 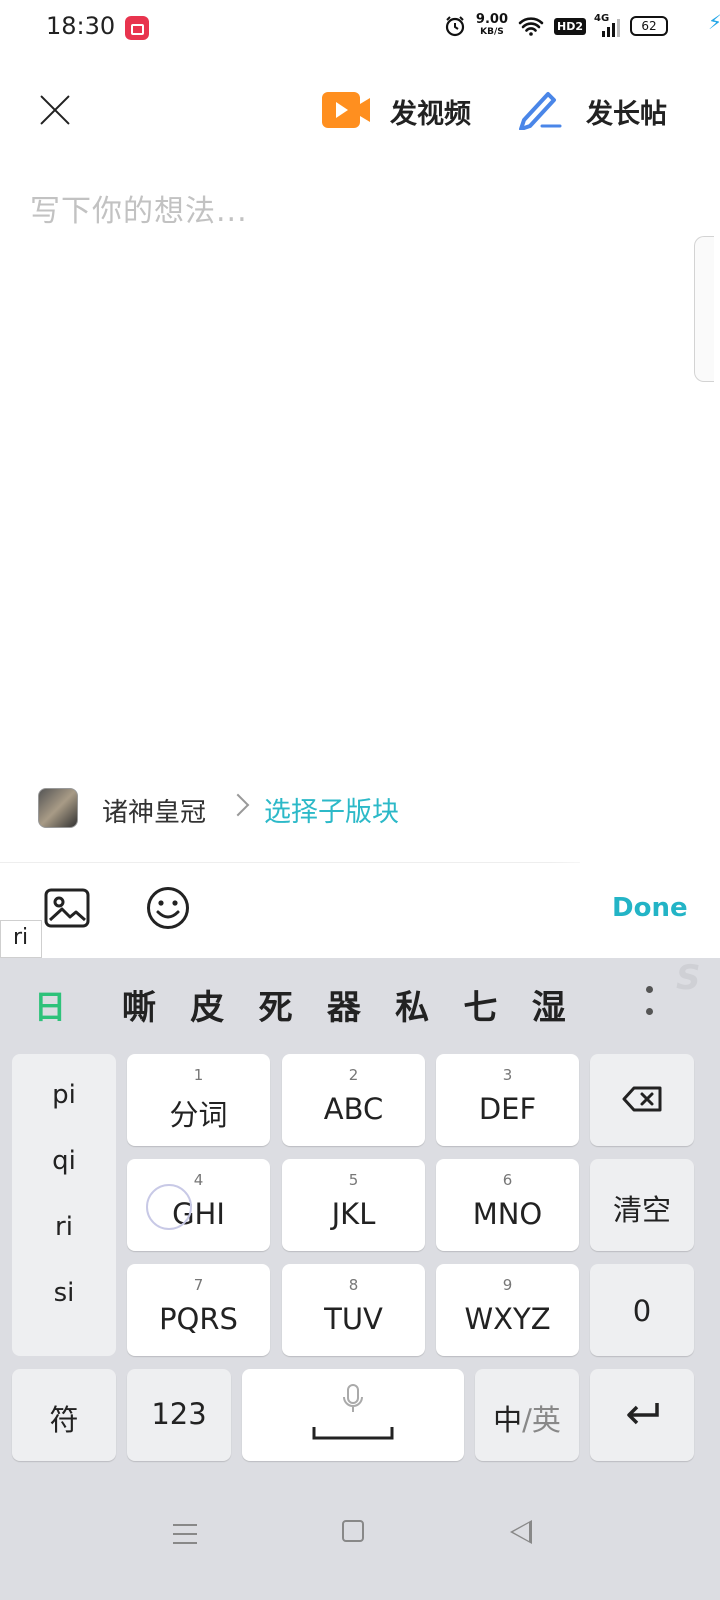 I want to click on signal-icon: 4G, so click(x=607, y=25).